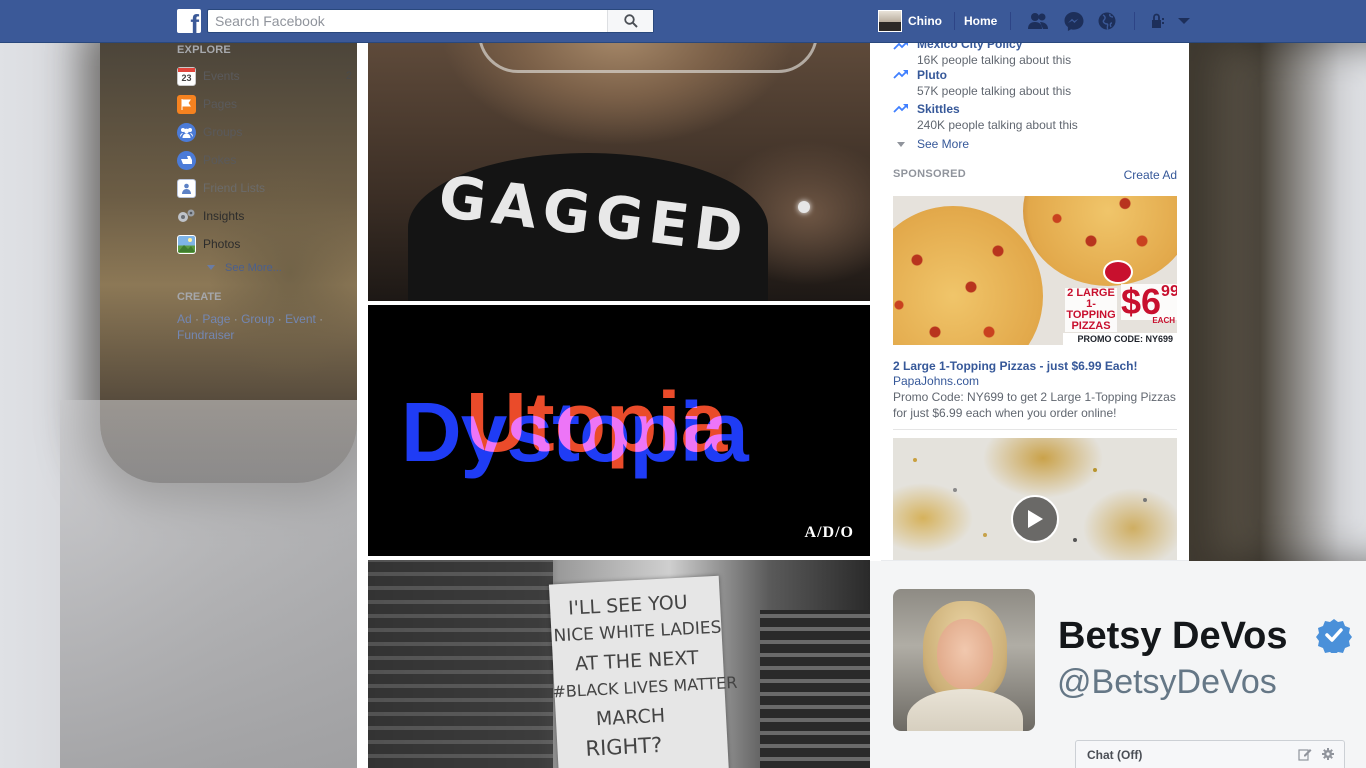  What do you see at coordinates (257, 327) in the screenshot?
I see `create-links: Ad · Page · Group · Event · Fundraiser` at bounding box center [257, 327].